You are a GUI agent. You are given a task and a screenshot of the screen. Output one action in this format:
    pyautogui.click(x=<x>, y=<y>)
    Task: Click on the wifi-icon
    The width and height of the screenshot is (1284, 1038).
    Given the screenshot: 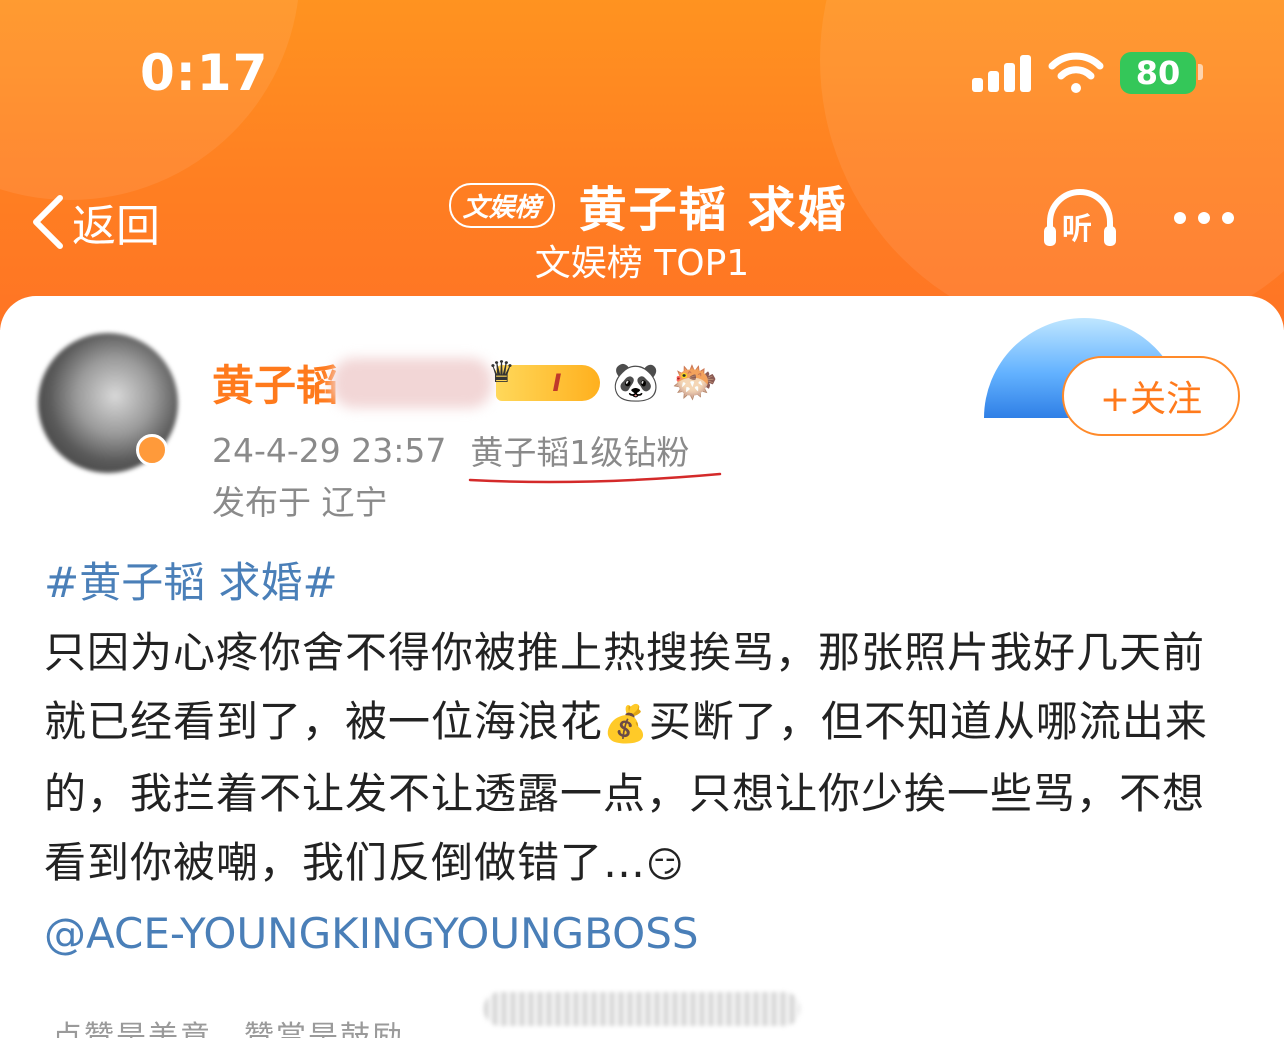 What is the action you would take?
    pyautogui.click(x=1076, y=72)
    